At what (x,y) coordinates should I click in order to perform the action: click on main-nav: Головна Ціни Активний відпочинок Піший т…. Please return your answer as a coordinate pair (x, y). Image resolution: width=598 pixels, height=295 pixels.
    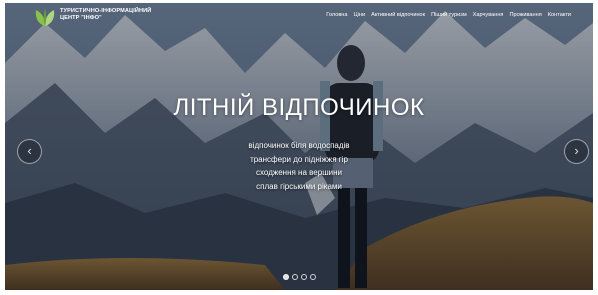
    Looking at the image, I should click on (448, 15).